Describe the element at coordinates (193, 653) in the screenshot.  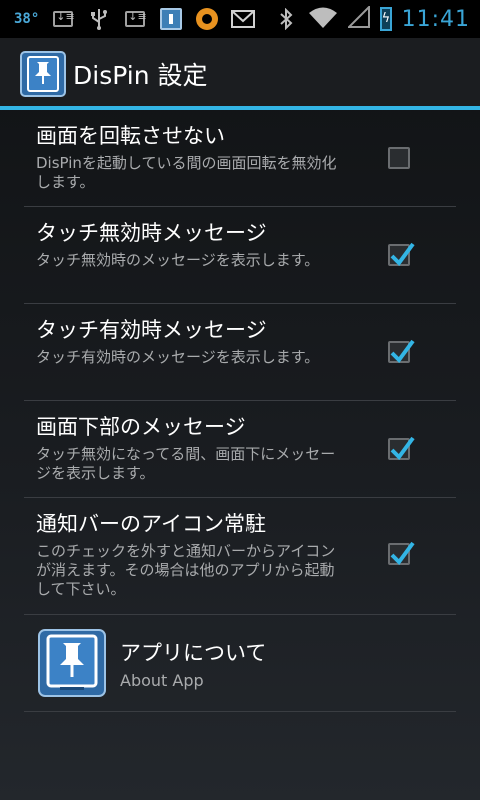
I see `pref-title: アプリについて` at that location.